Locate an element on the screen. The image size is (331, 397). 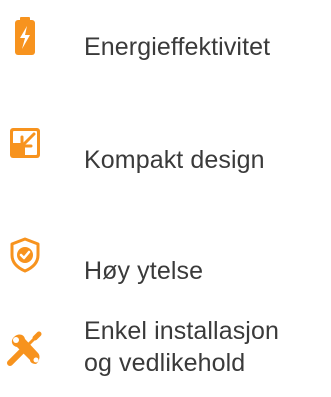
shield-check-icon is located at coordinates (25, 255).